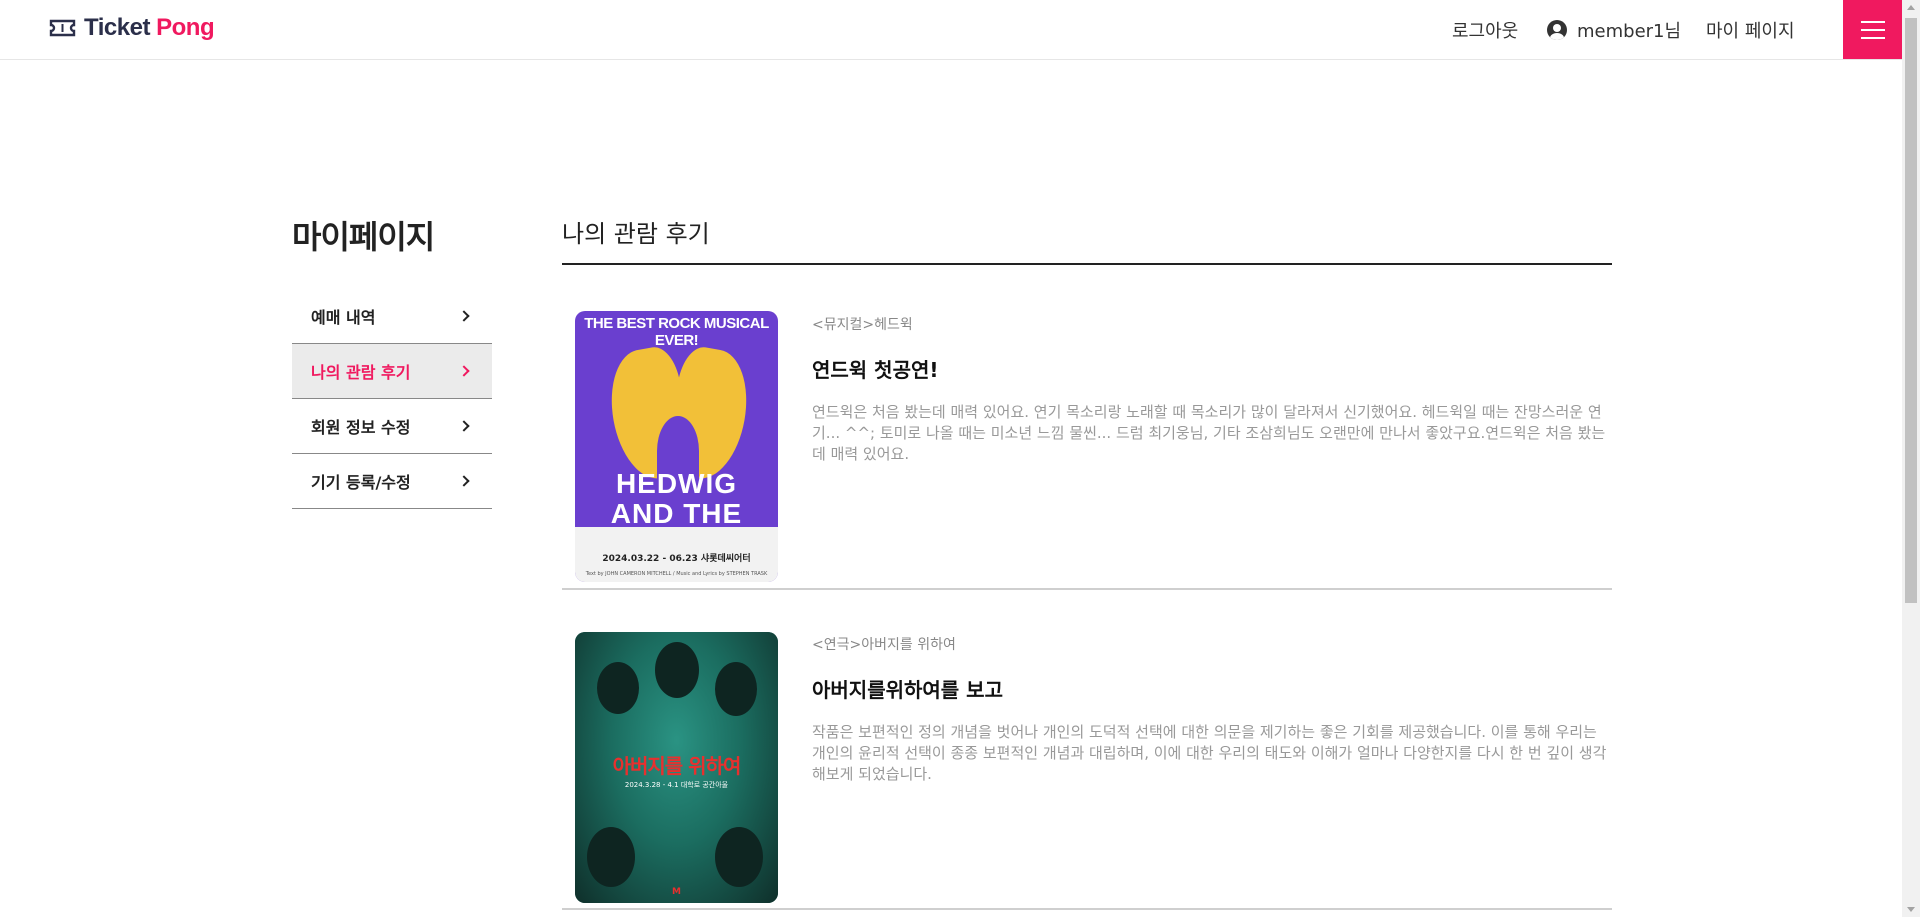 The width and height of the screenshot is (1920, 917). I want to click on page-title: 나의 관람 후기, so click(636, 234).